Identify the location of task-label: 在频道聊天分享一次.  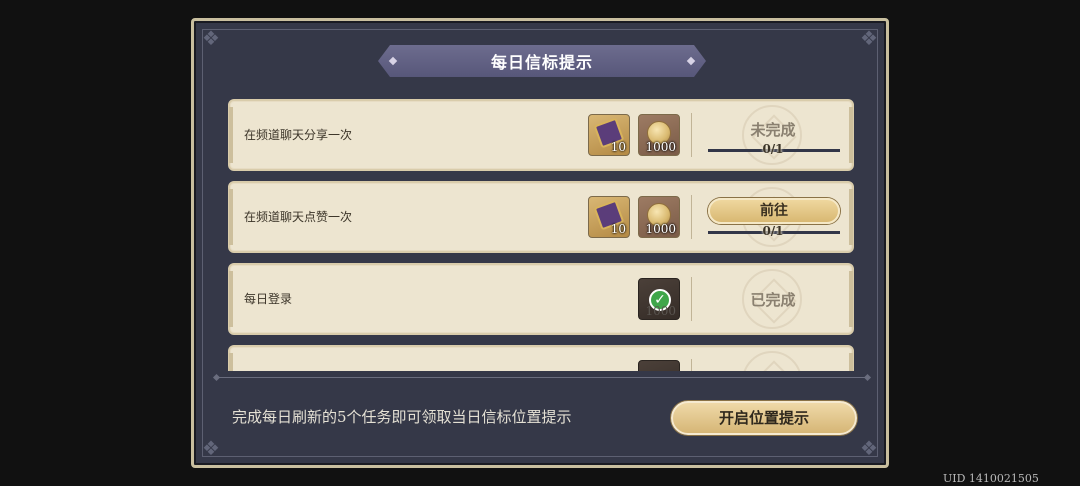
(298, 135).